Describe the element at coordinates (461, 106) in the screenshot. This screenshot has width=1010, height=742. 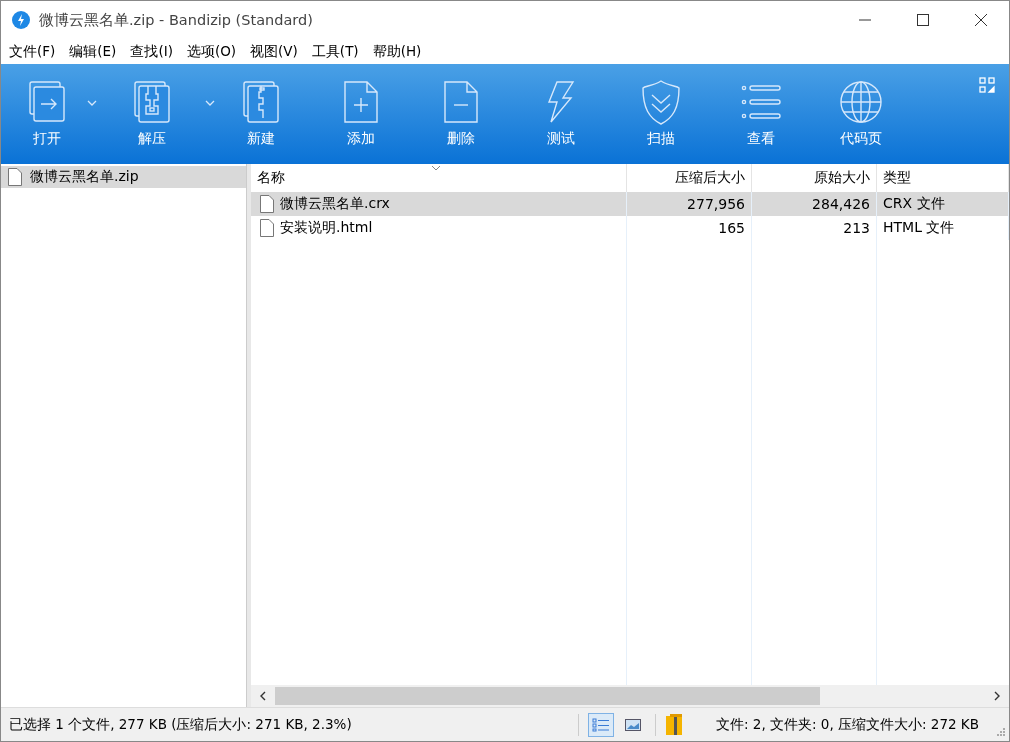
I see `toolbar-button: 删除` at that location.